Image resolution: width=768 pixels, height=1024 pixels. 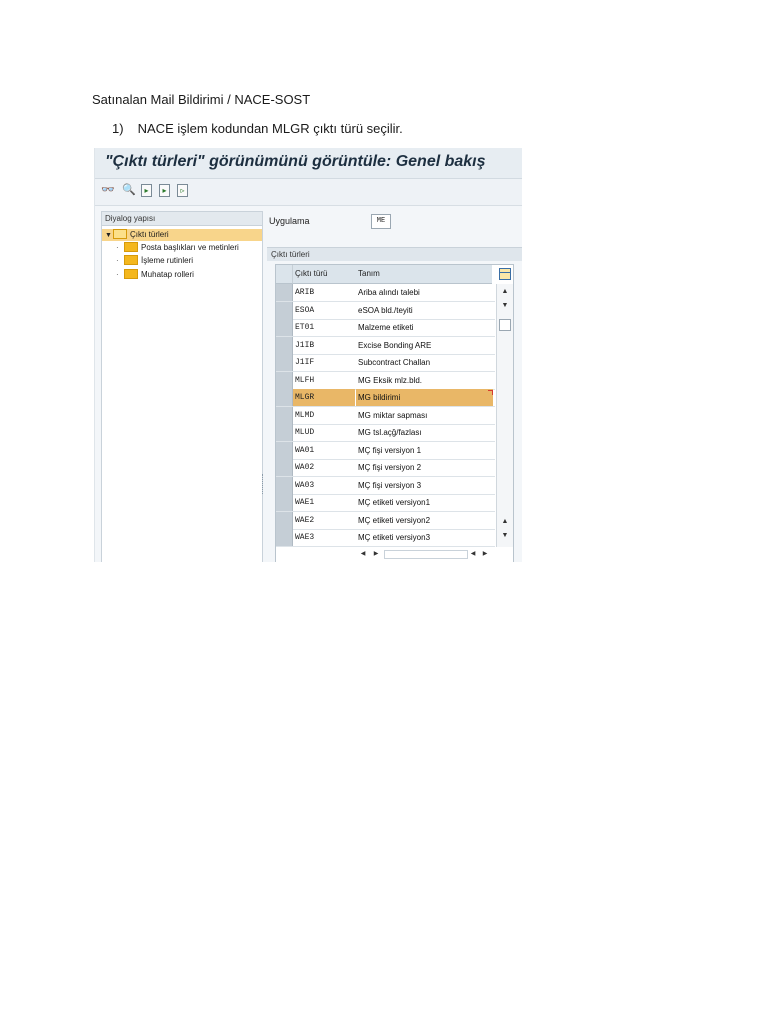 I want to click on output-type-code: MLFH, so click(x=305, y=380).